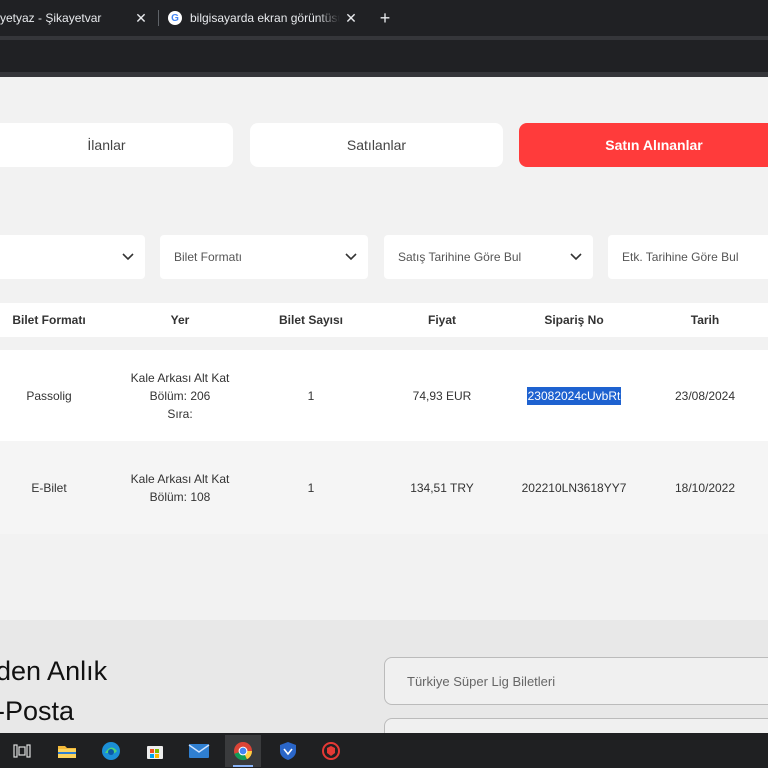 This screenshot has height=768, width=768. What do you see at coordinates (460, 257) in the screenshot?
I see `filter-label: Satış Tarihine Göre Bul` at bounding box center [460, 257].